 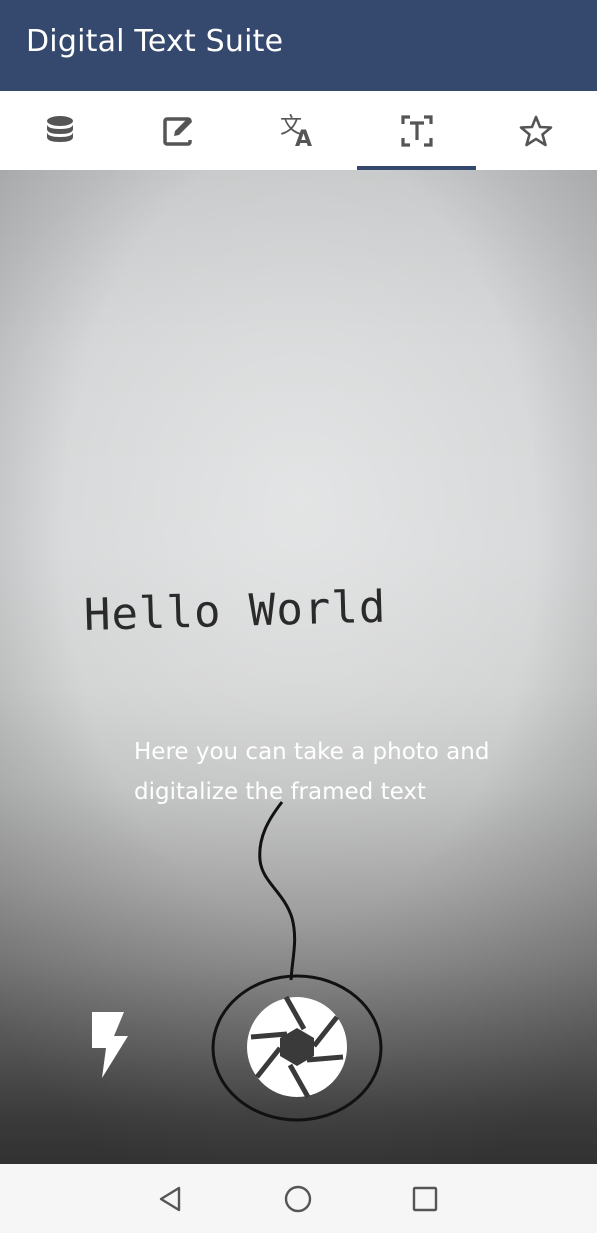 I want to click on tab-translate: 文 A, so click(x=297, y=130).